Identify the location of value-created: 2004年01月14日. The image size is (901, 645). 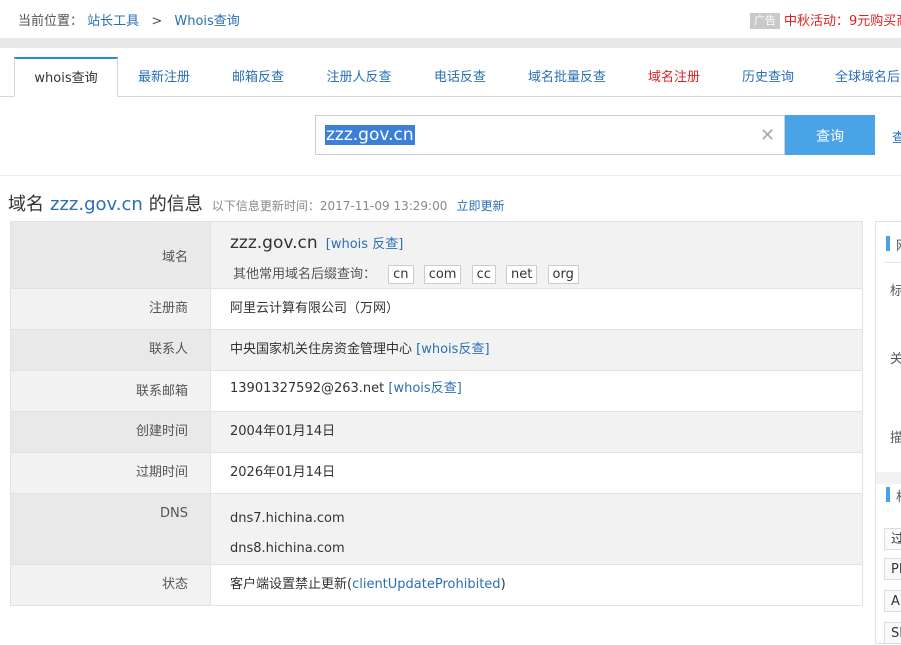
(536, 432).